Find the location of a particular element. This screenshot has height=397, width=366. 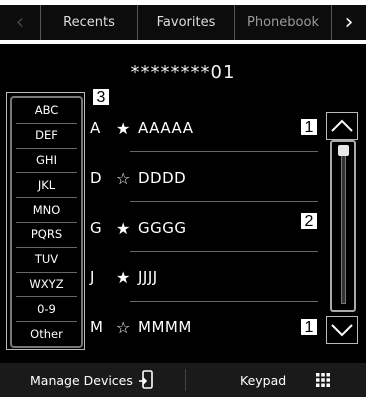

manage-devices-button: Manage Devices is located at coordinates (92, 380).